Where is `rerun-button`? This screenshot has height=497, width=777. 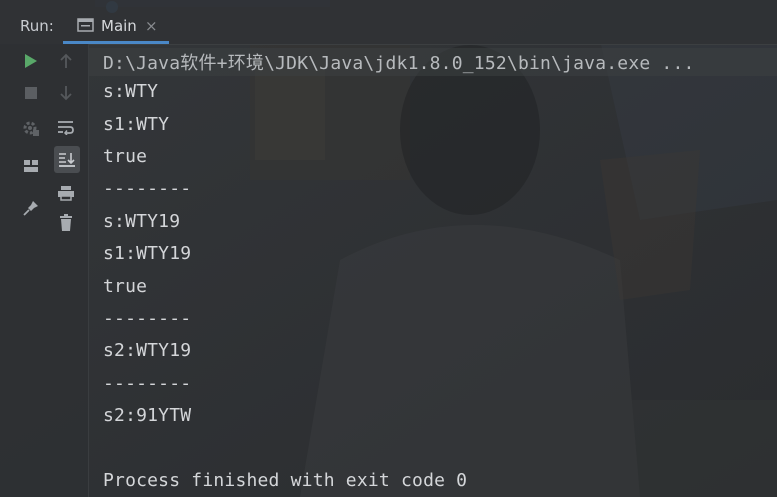 rerun-button is located at coordinates (31, 61).